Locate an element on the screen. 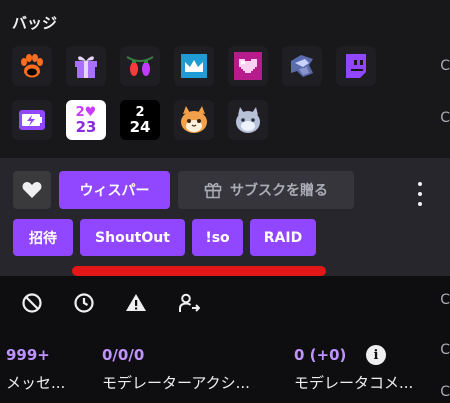 The height and width of the screenshot is (403, 450). mod-comments-count: 0 (+0) is located at coordinates (320, 355).